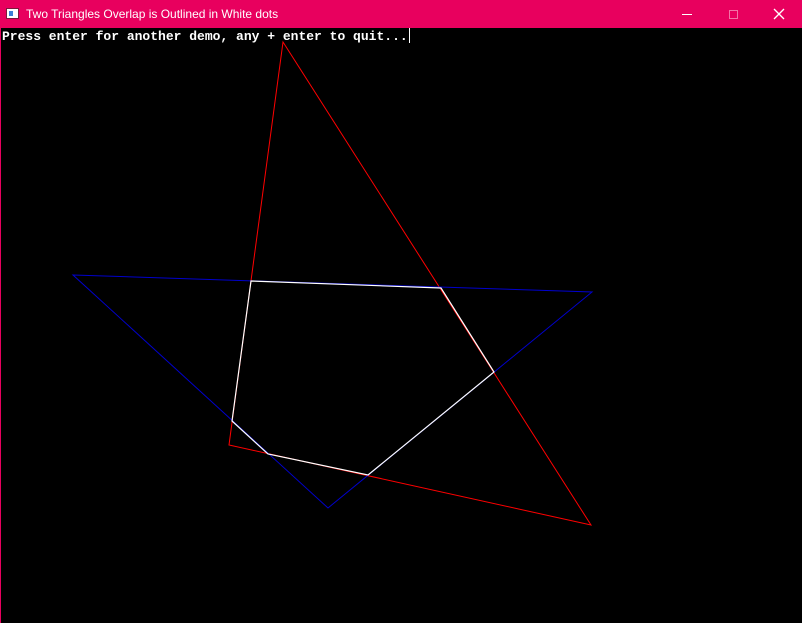 The height and width of the screenshot is (623, 802). I want to click on text-cursor, so click(409, 35).